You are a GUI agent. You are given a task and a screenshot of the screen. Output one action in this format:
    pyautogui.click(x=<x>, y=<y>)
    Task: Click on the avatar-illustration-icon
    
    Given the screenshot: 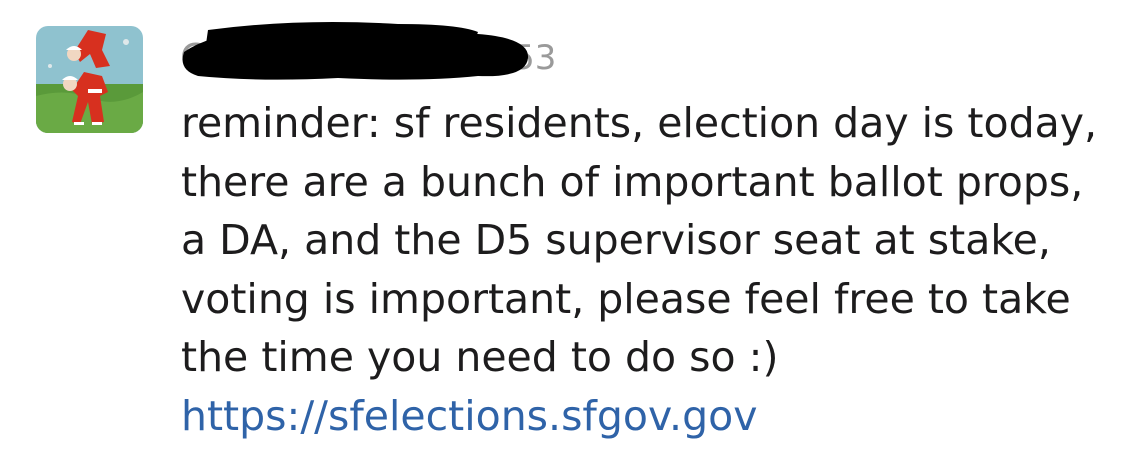 What is the action you would take?
    pyautogui.click(x=89, y=79)
    